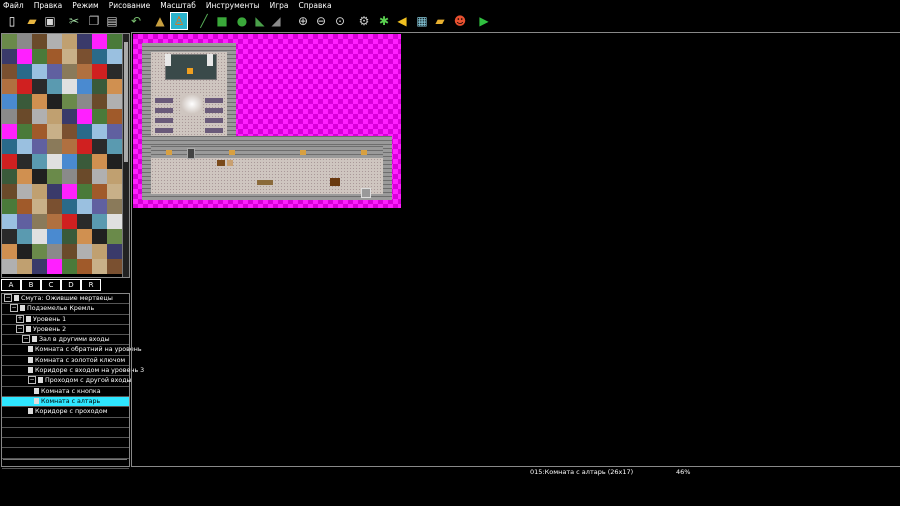 This screenshot has height=506, width=900. Describe the element at coordinates (179, 21) in the screenshot. I see `event-layer-icon: ♙` at that location.